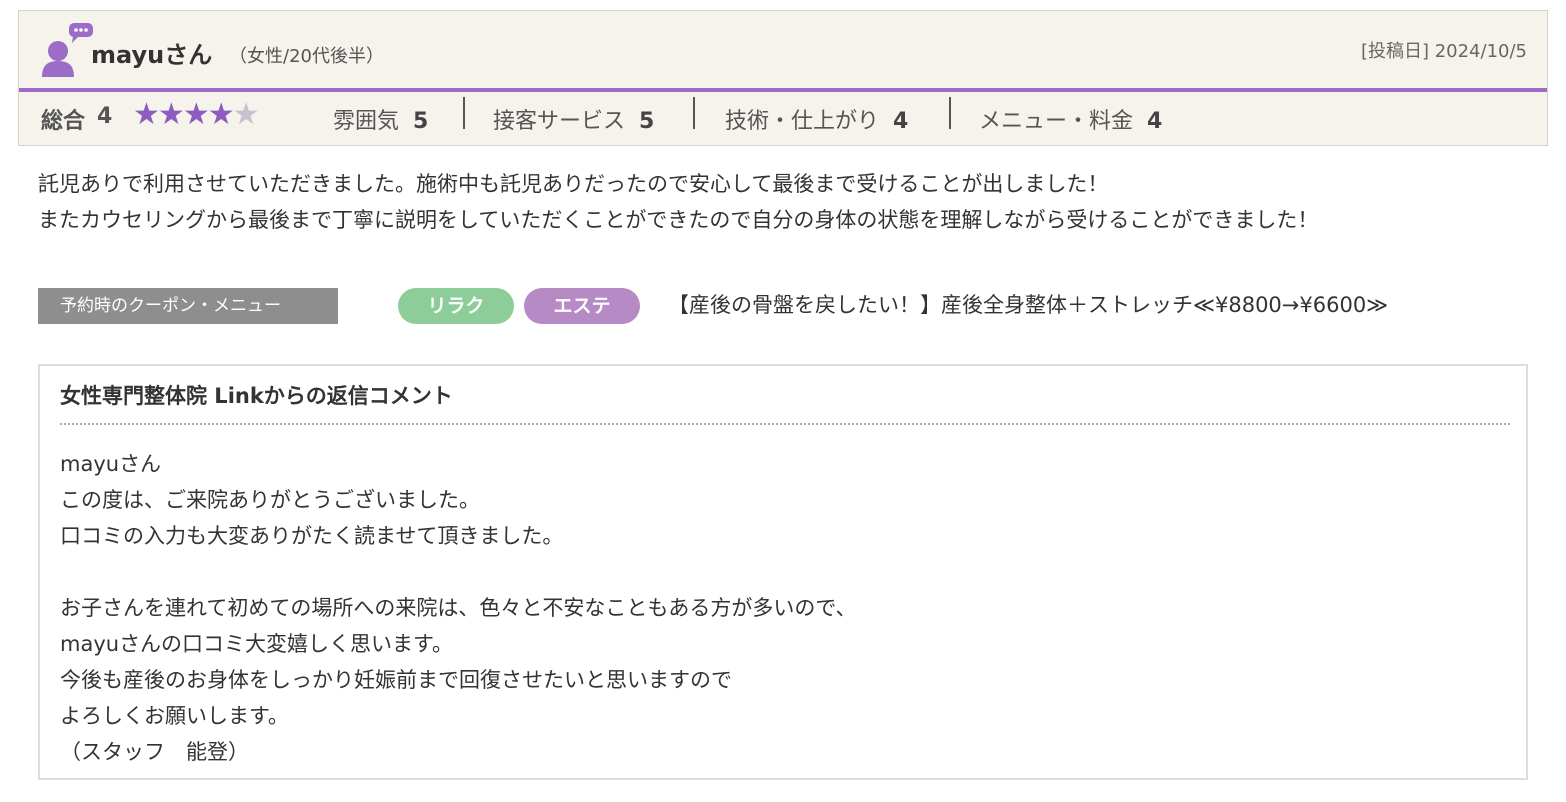 The width and height of the screenshot is (1566, 802). Describe the element at coordinates (67, 50) in the screenshot. I see `user-comment-icon` at that location.